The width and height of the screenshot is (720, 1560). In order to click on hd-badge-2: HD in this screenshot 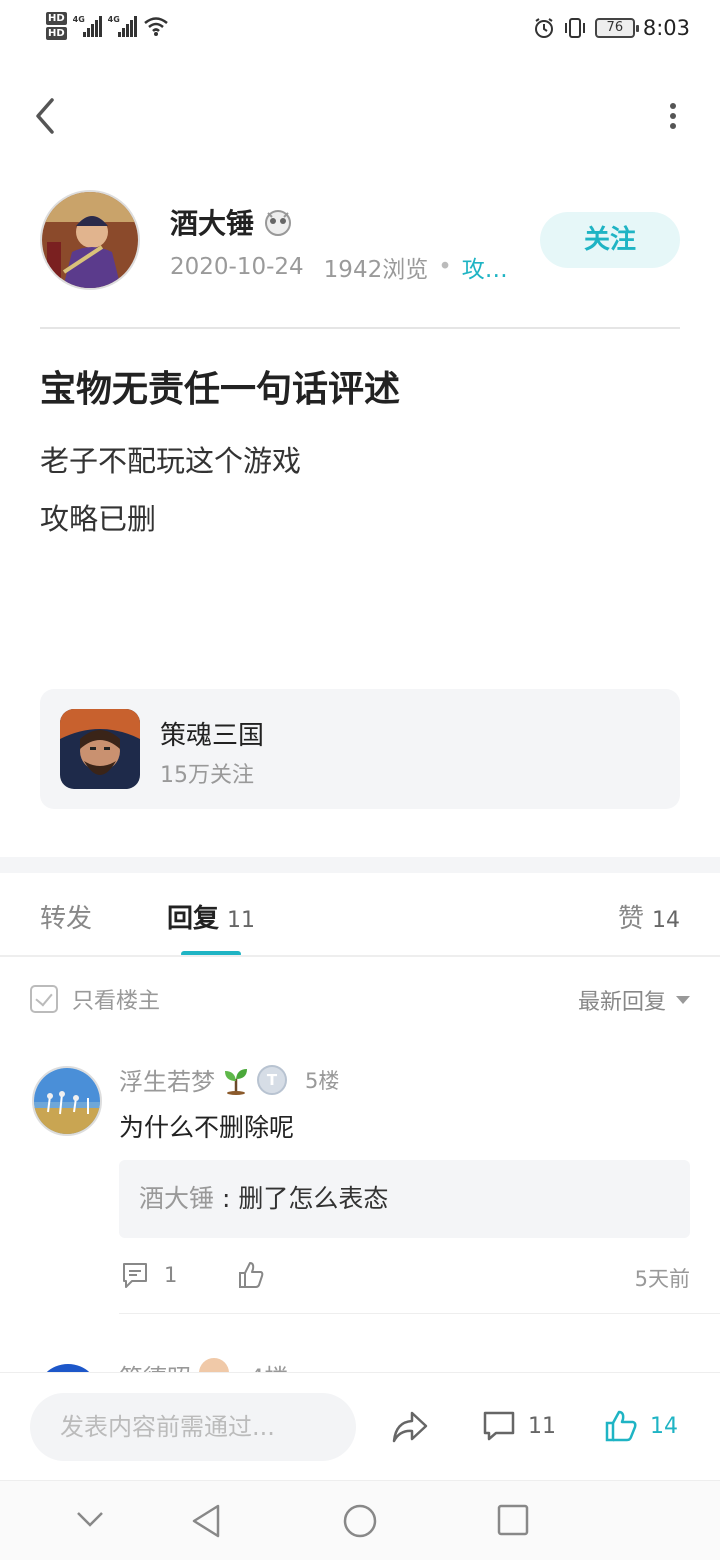, I will do `click(56, 33)`.